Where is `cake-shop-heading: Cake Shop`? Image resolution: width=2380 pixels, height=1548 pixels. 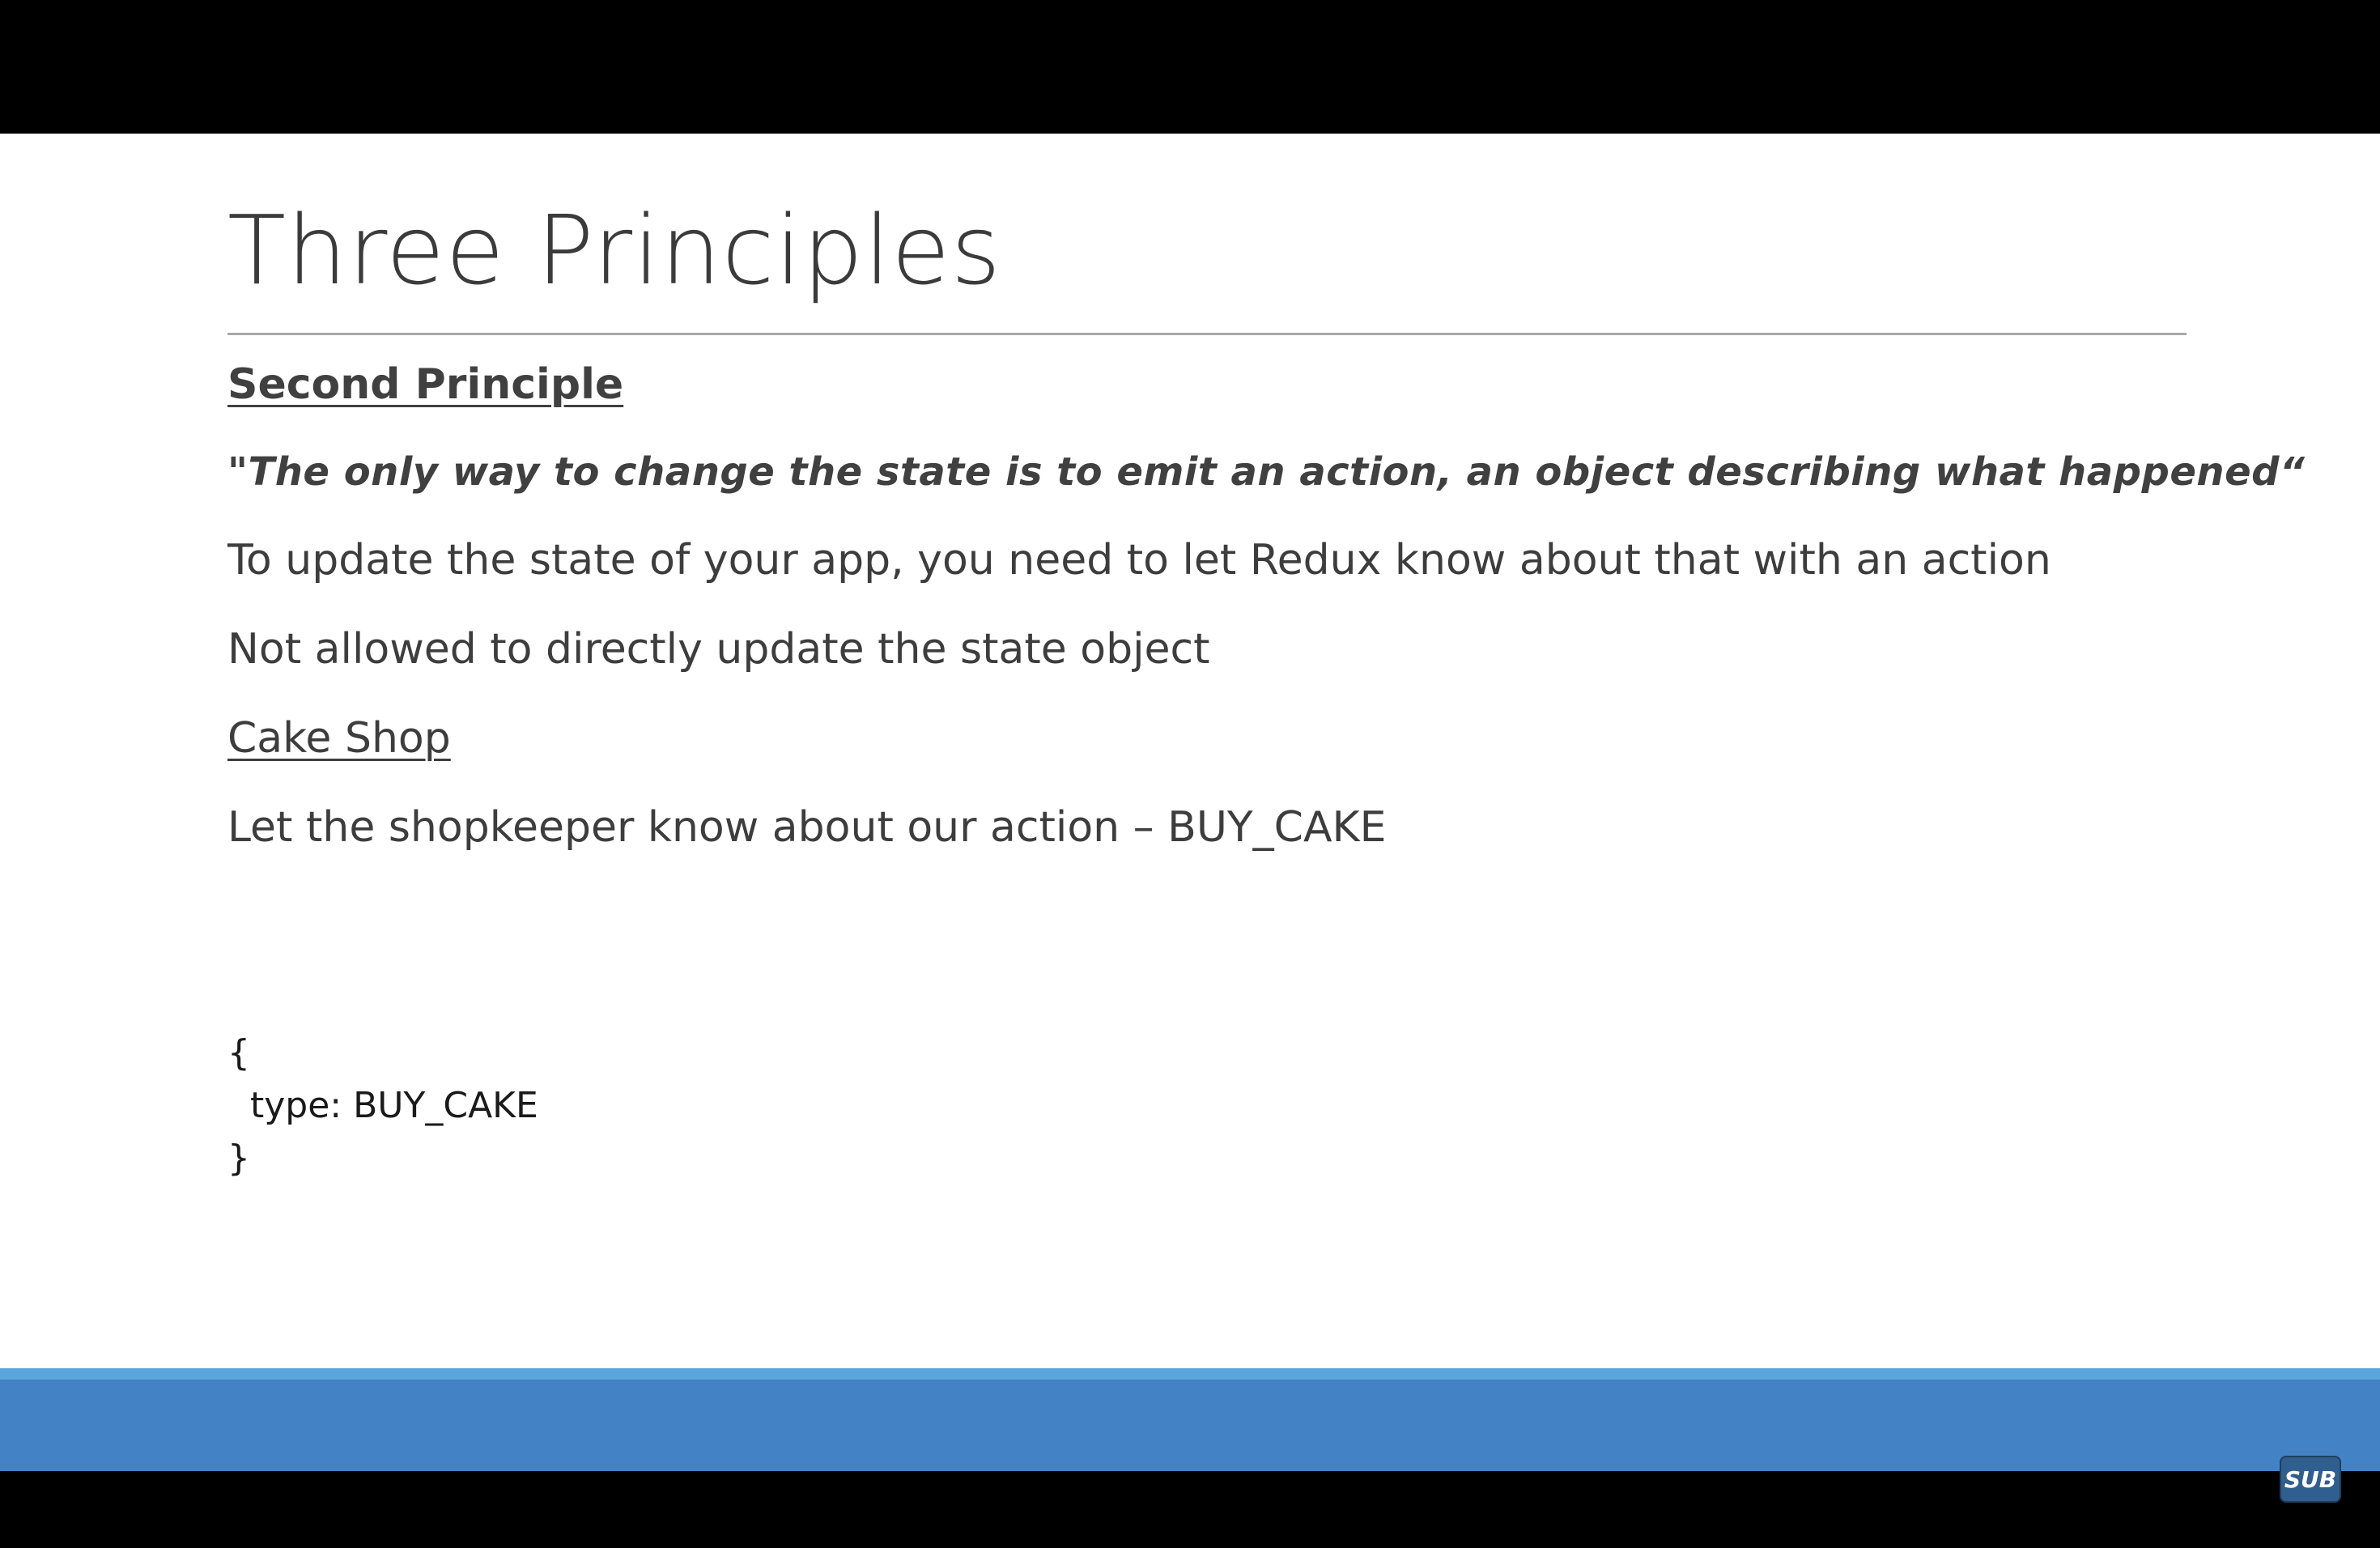
cake-shop-heading: Cake Shop is located at coordinates (339, 739).